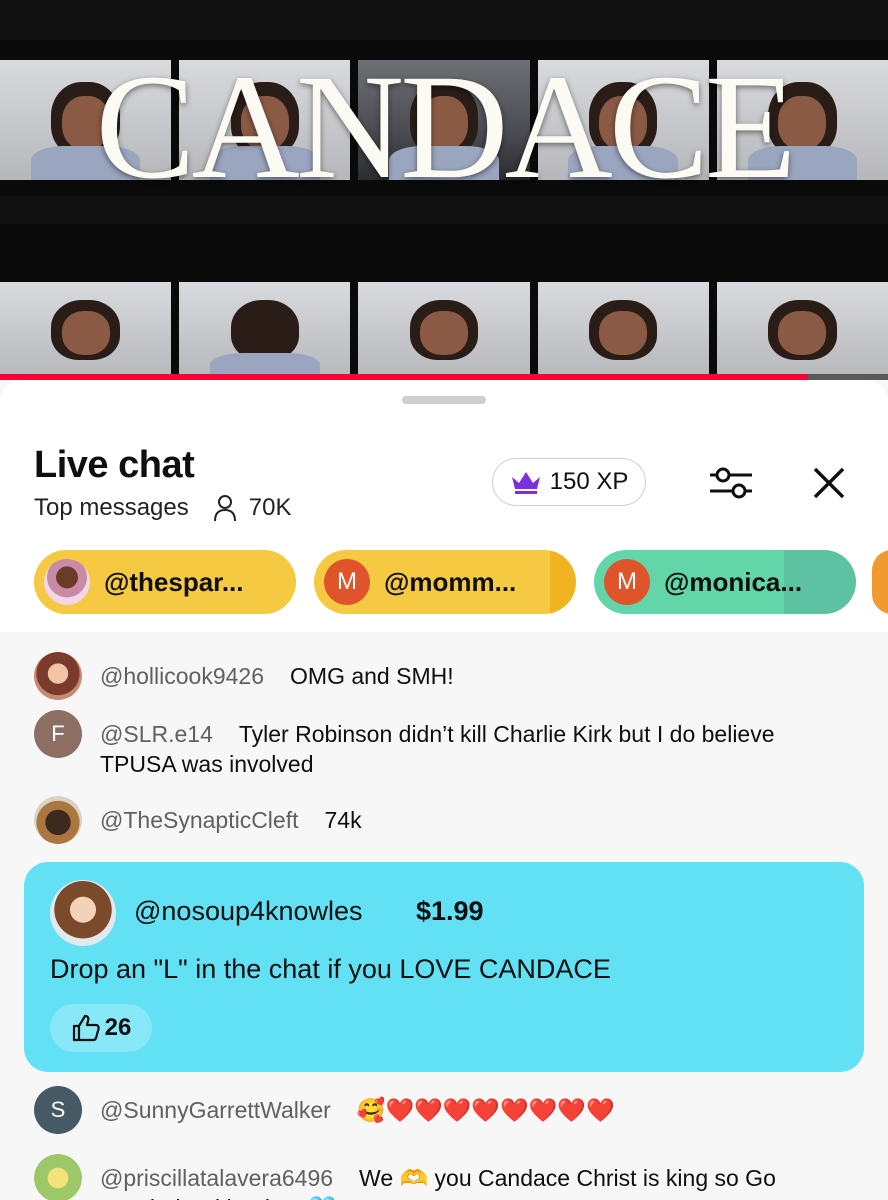 The image size is (888, 1200). I want to click on message-author: @SLR.e14, so click(156, 734).